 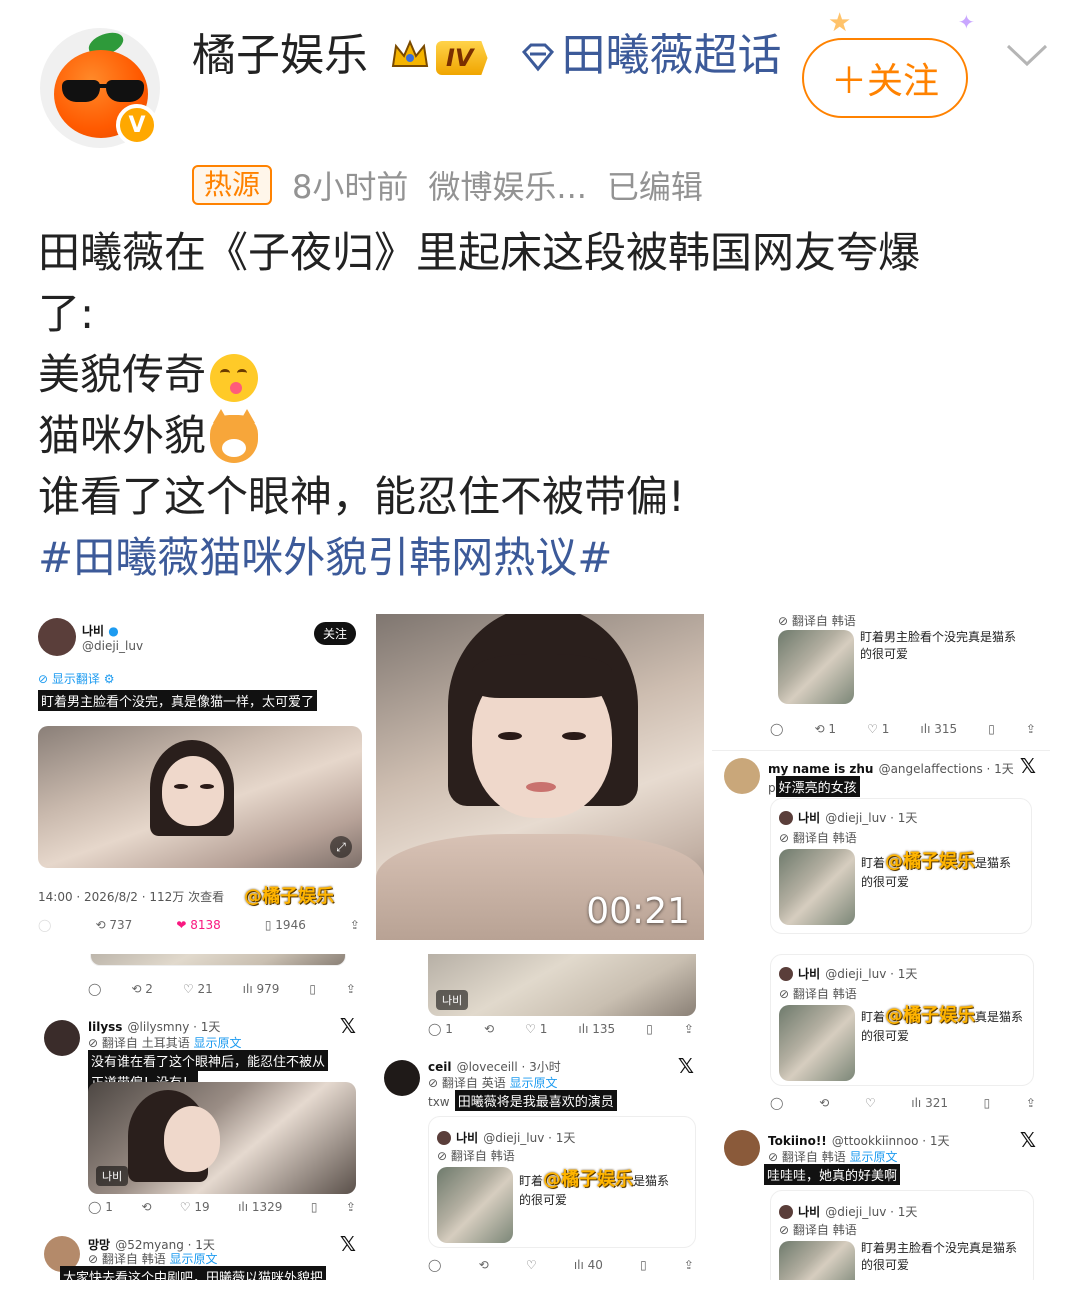 I want to click on retweet-count: ⟲ 1, so click(x=826, y=729).